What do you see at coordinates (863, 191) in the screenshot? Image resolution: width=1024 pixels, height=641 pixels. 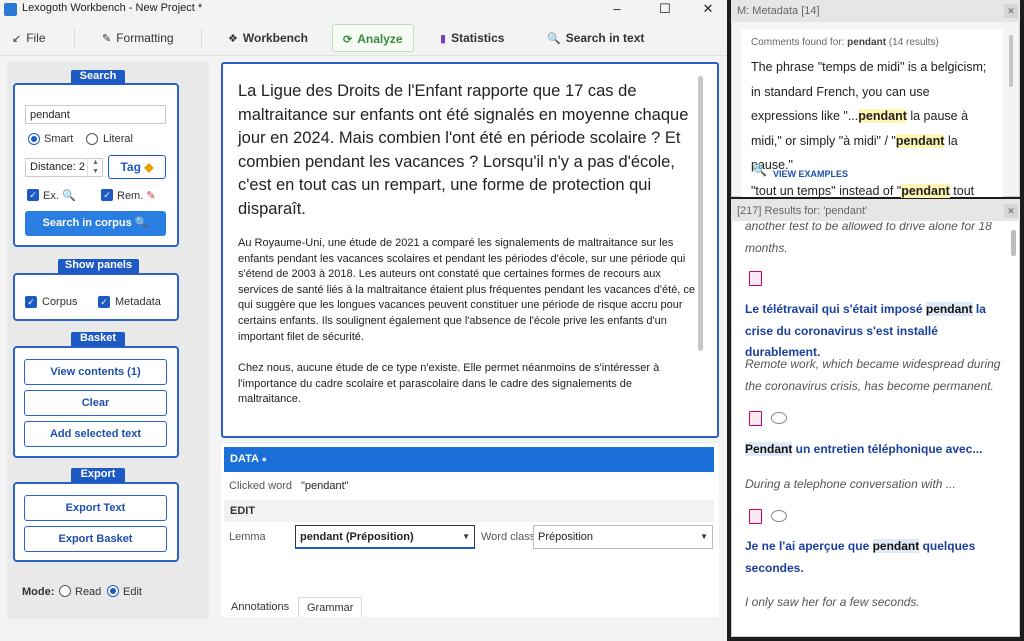 I see `metadata-comment: "tout un temps" instead of "pendant tout` at bounding box center [863, 191].